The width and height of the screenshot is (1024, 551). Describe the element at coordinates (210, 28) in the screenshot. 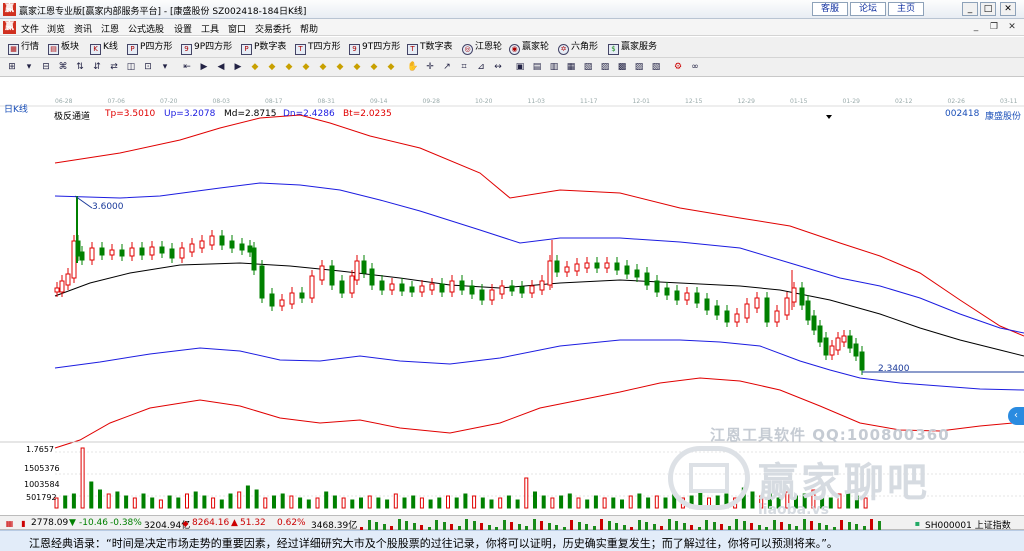

I see `menu-tools: 工具` at that location.